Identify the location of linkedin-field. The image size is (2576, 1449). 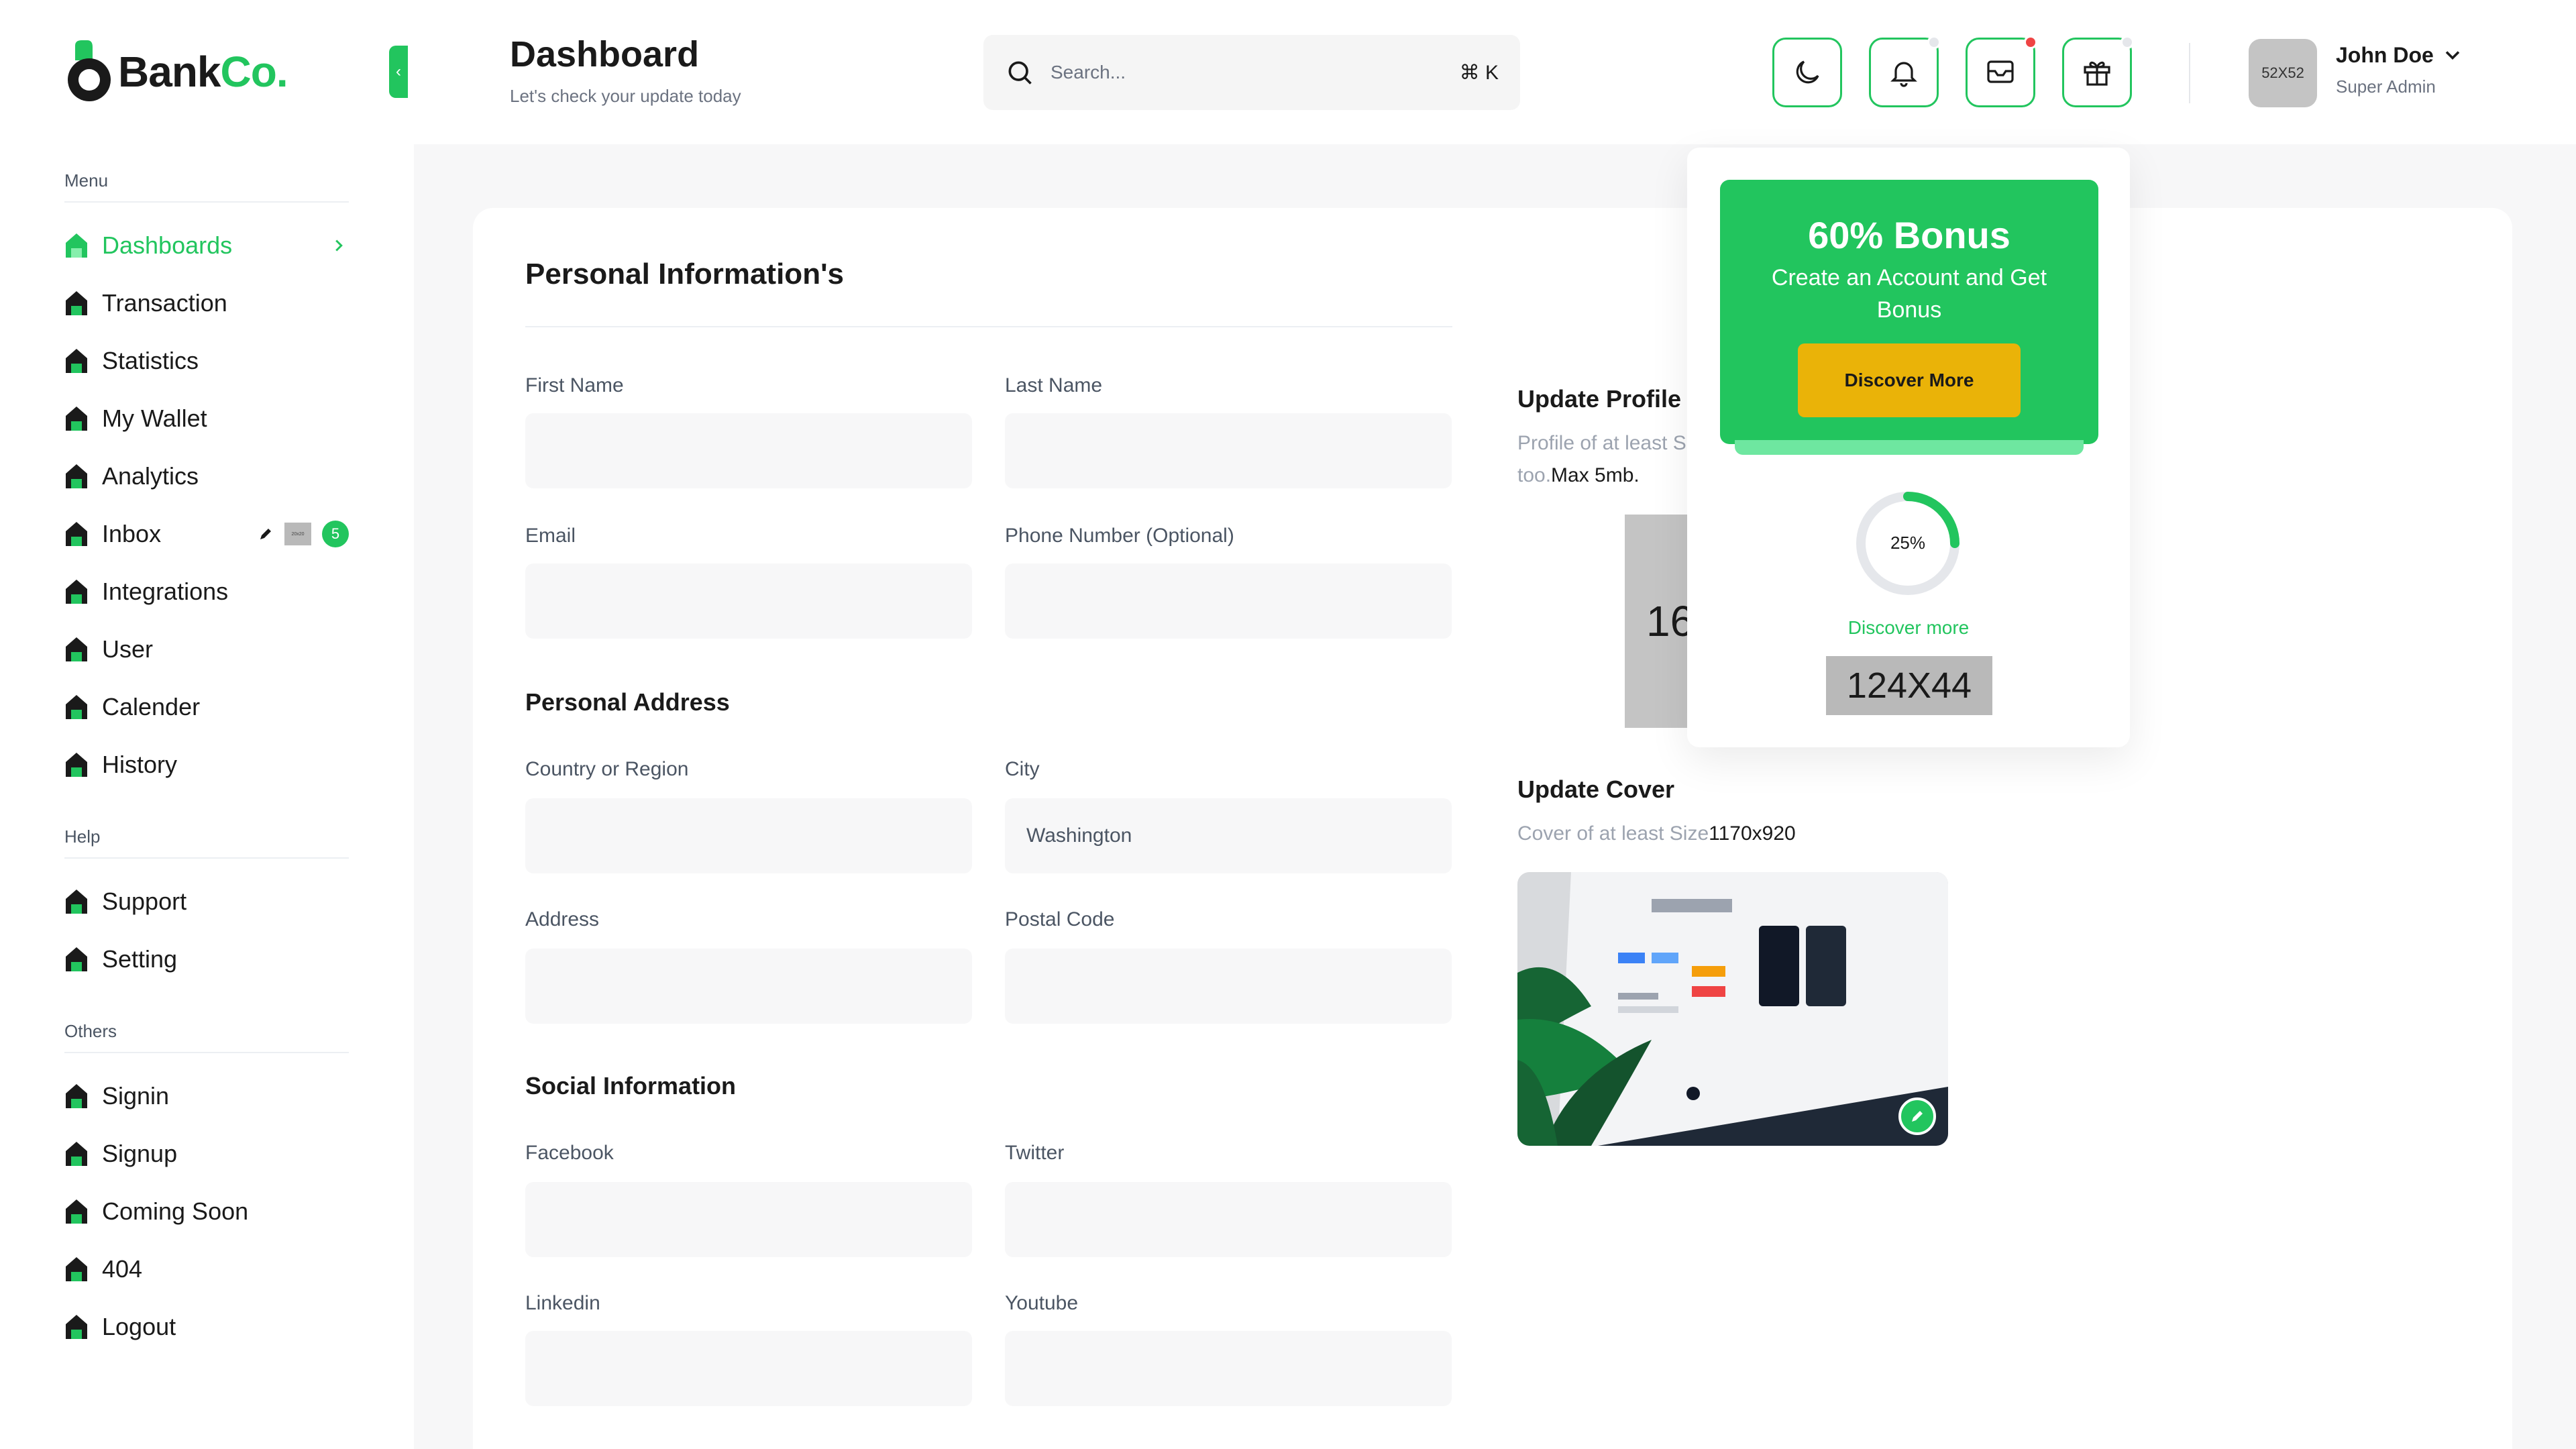
(748, 1368).